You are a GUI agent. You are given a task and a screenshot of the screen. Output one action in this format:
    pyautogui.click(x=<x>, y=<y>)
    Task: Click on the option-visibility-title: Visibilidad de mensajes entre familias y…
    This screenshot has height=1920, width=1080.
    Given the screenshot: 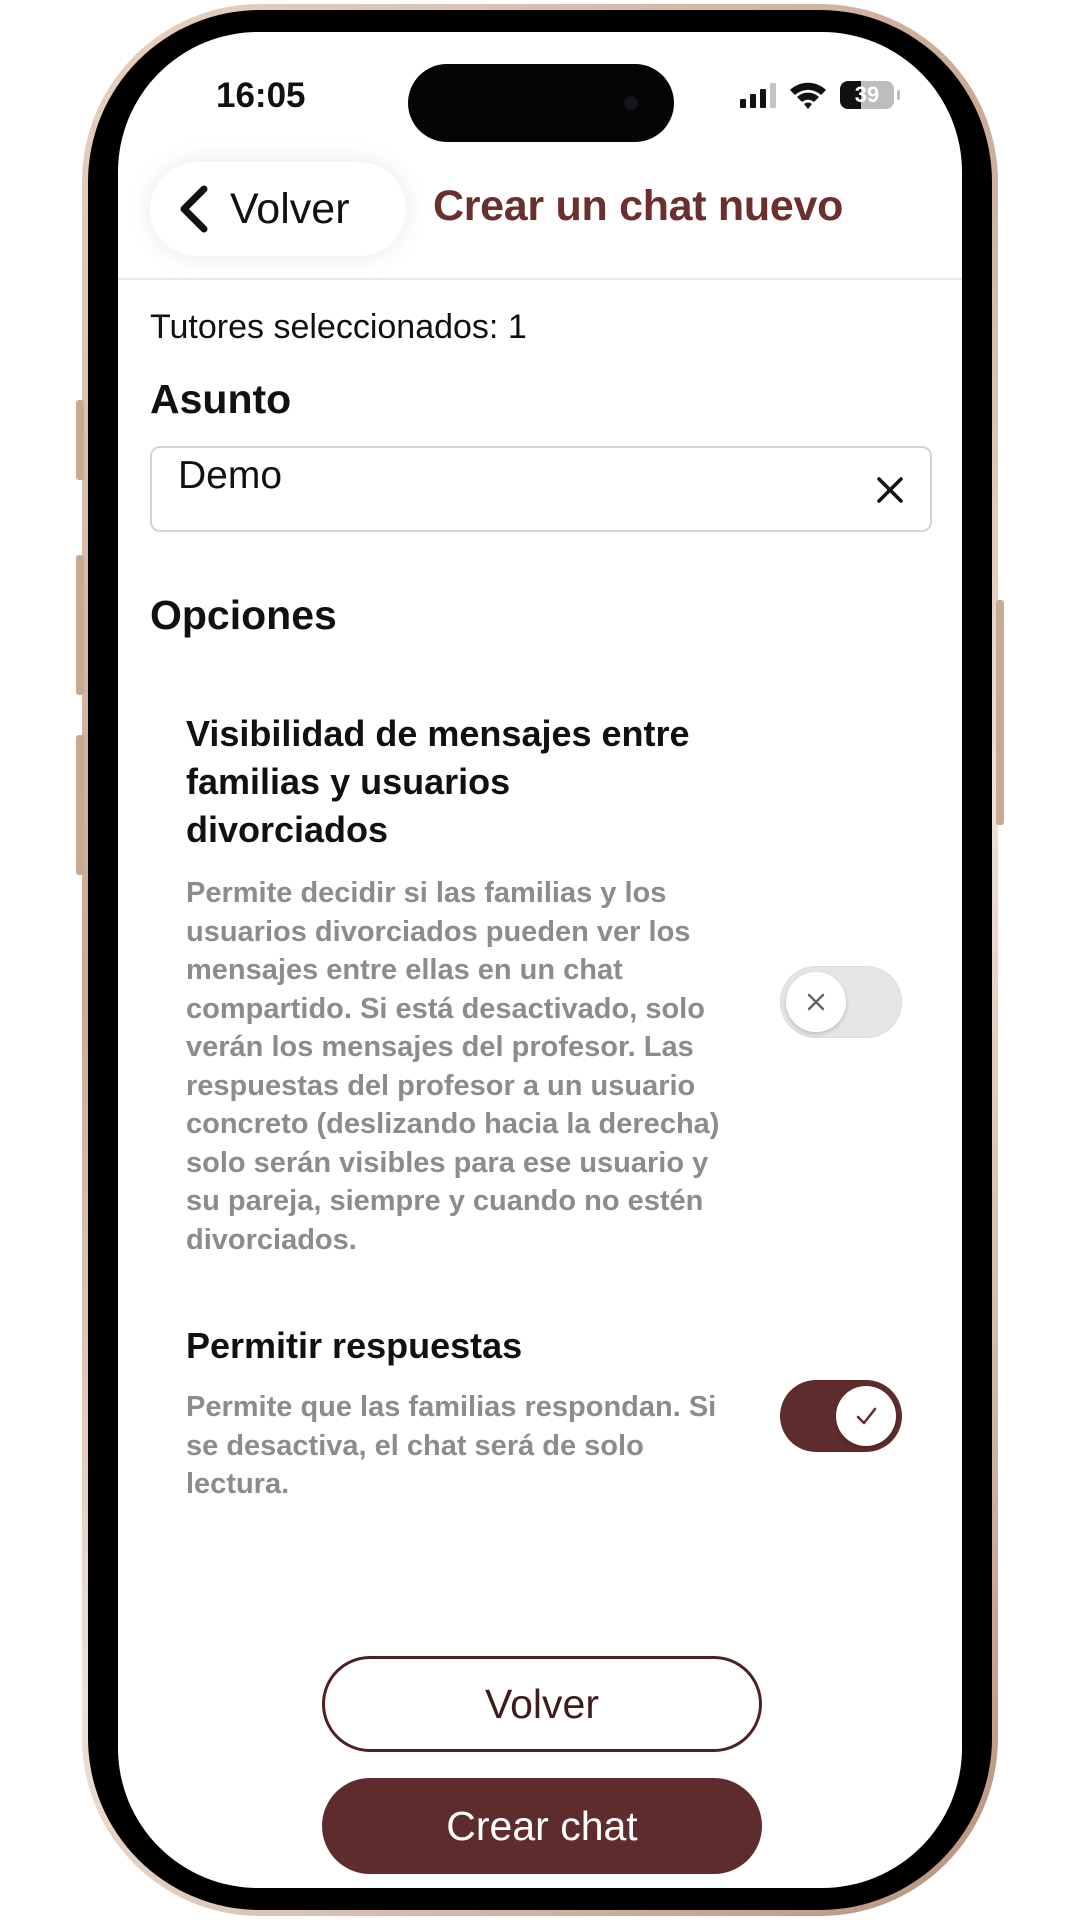 What is the action you would take?
    pyautogui.click(x=438, y=781)
    